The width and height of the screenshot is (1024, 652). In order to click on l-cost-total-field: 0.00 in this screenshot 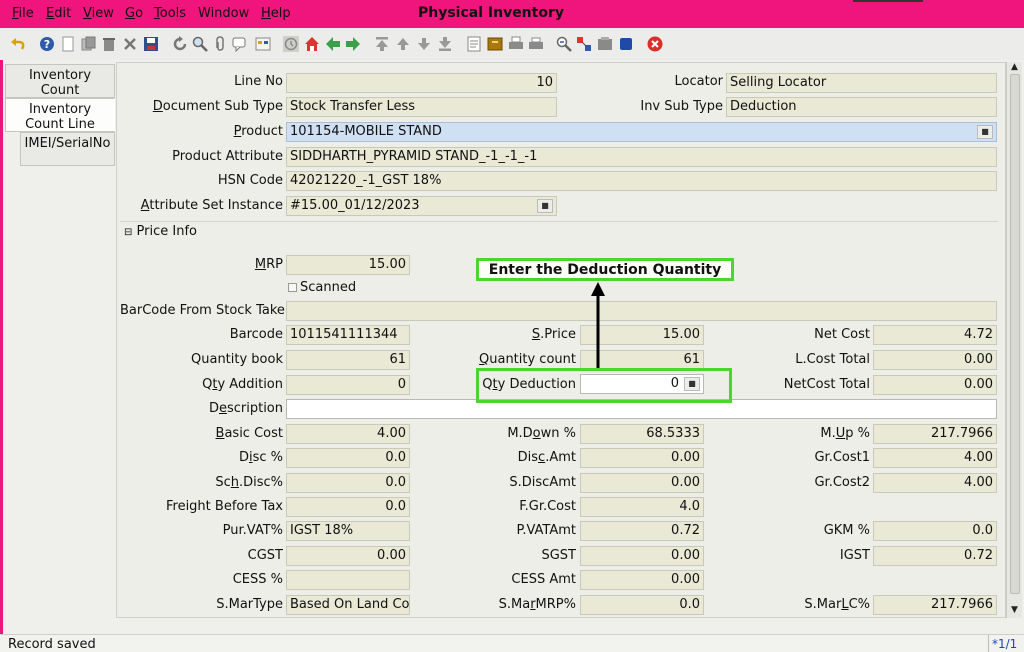, I will do `click(935, 360)`.